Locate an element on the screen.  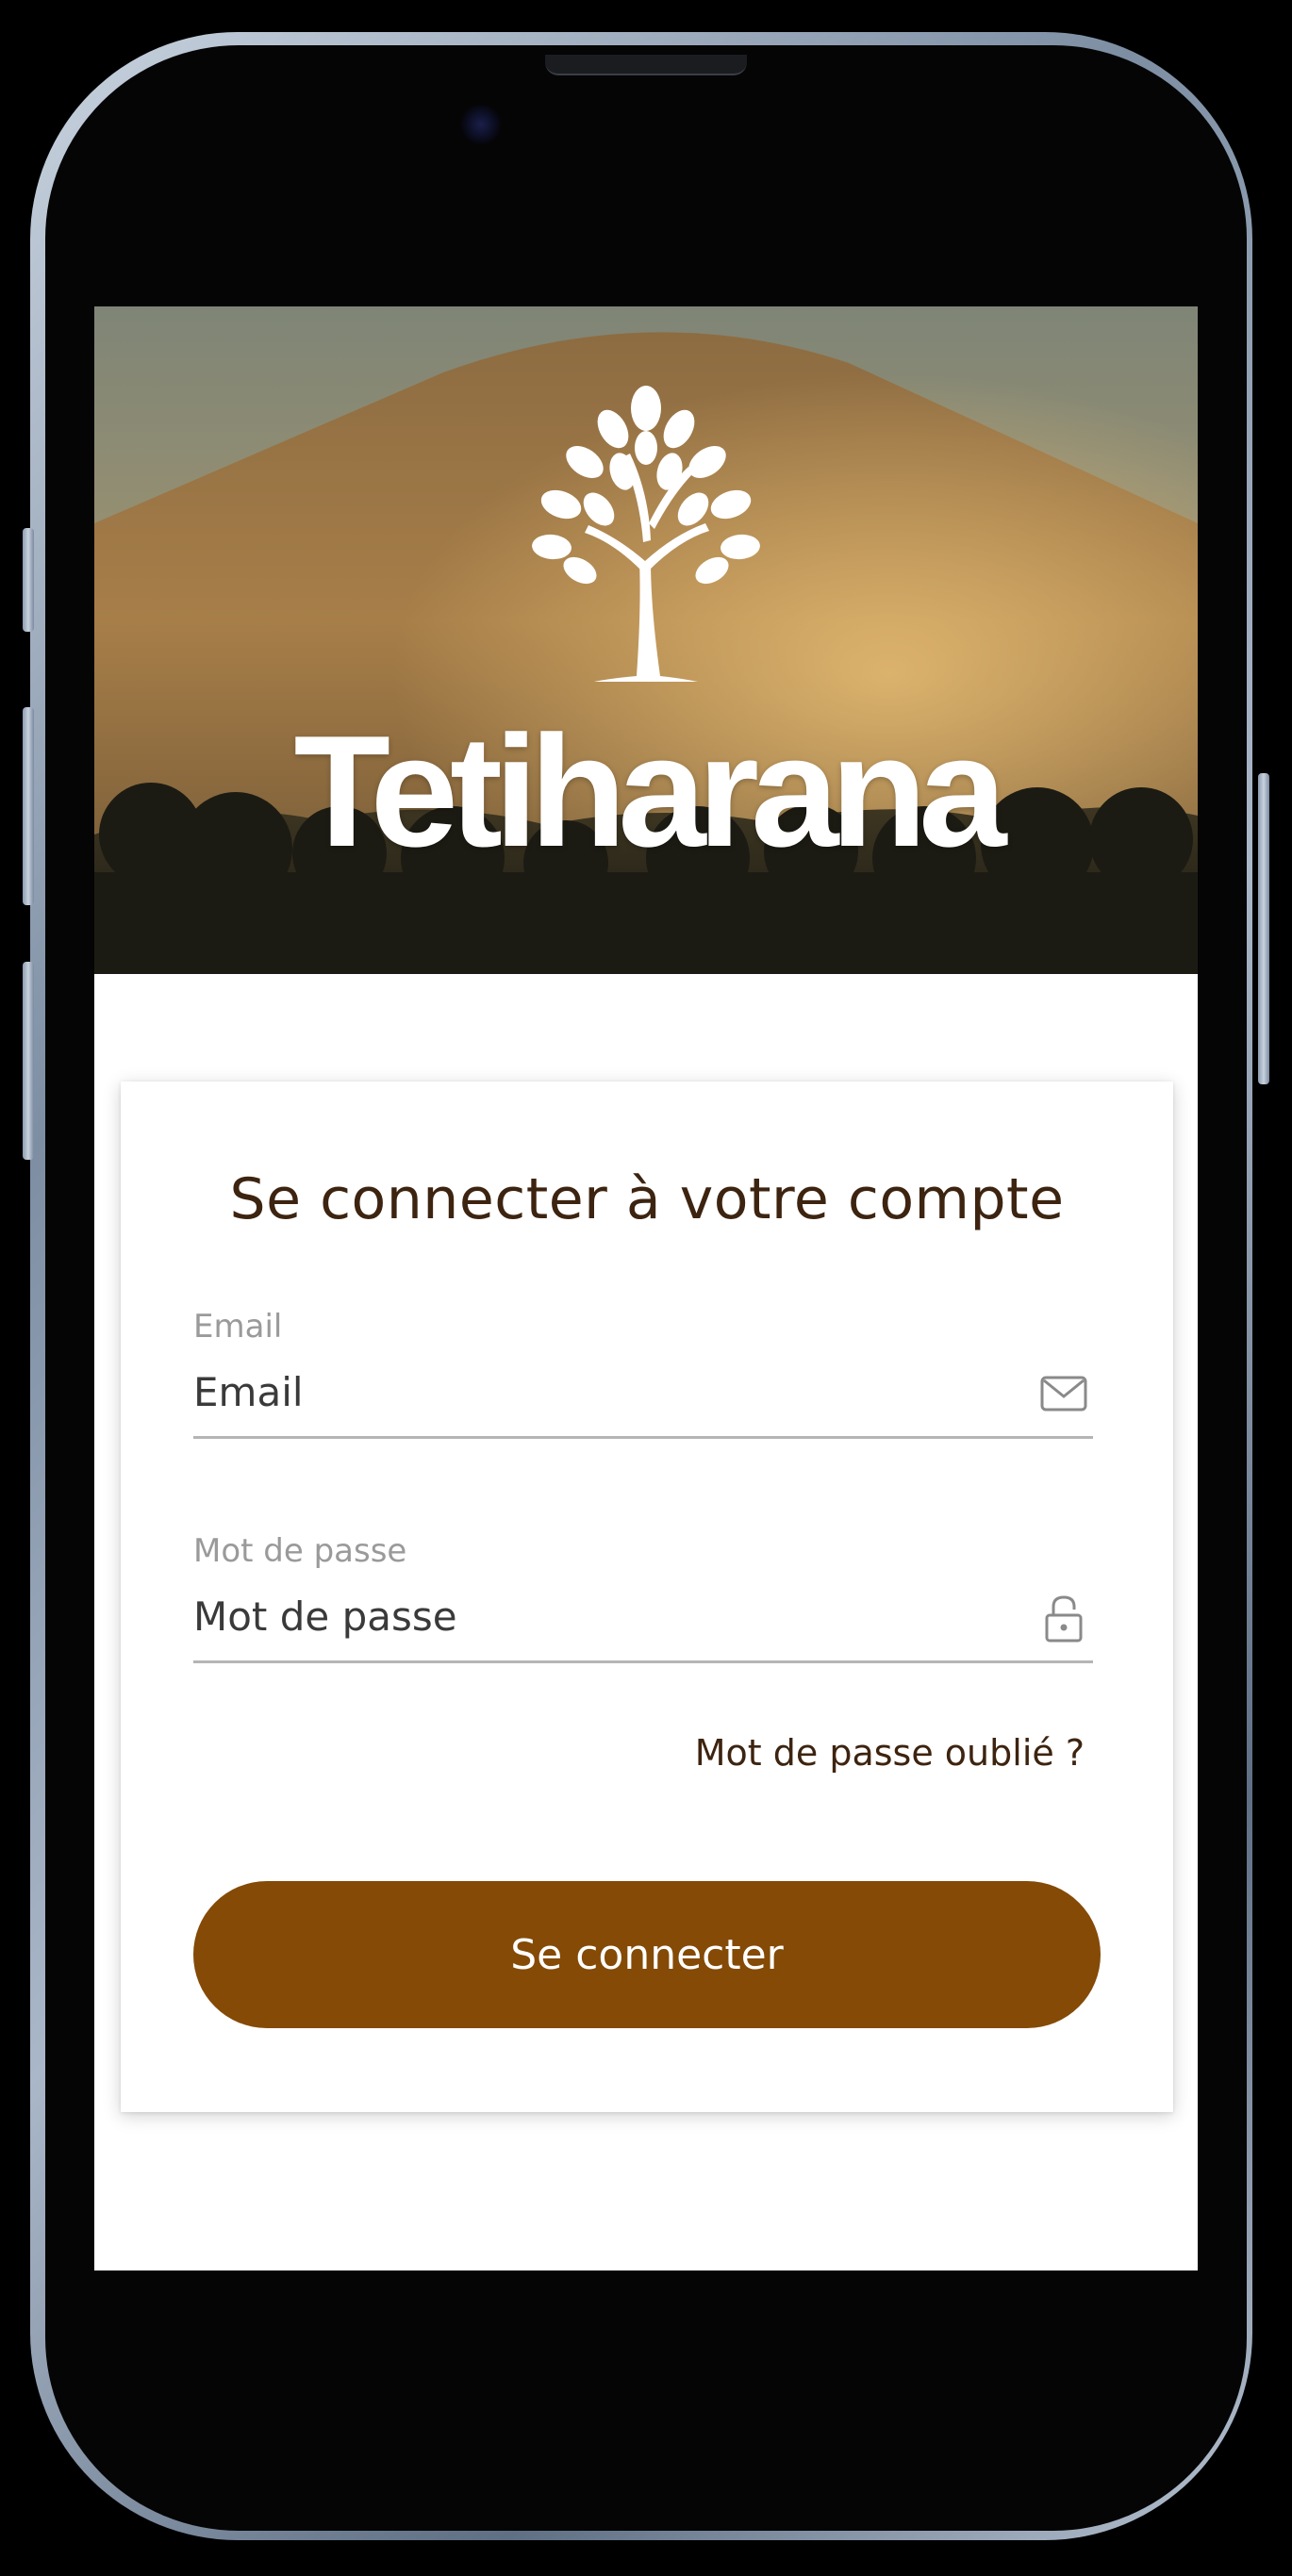
power-button is located at coordinates (1263, 928).